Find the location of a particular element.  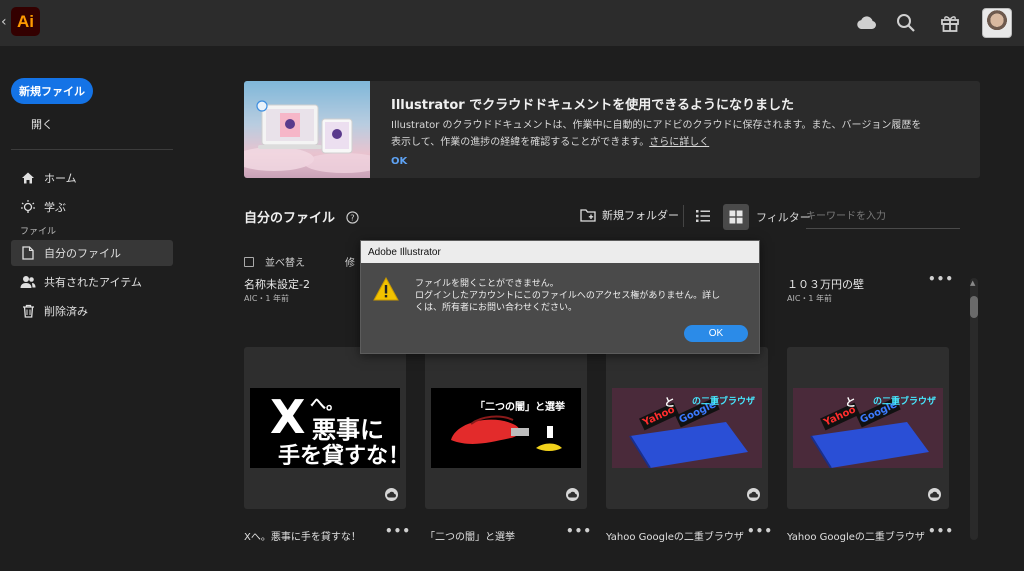

file-thumbnail: X へ。 悪事に 手を貸すな！ is located at coordinates (325, 428).